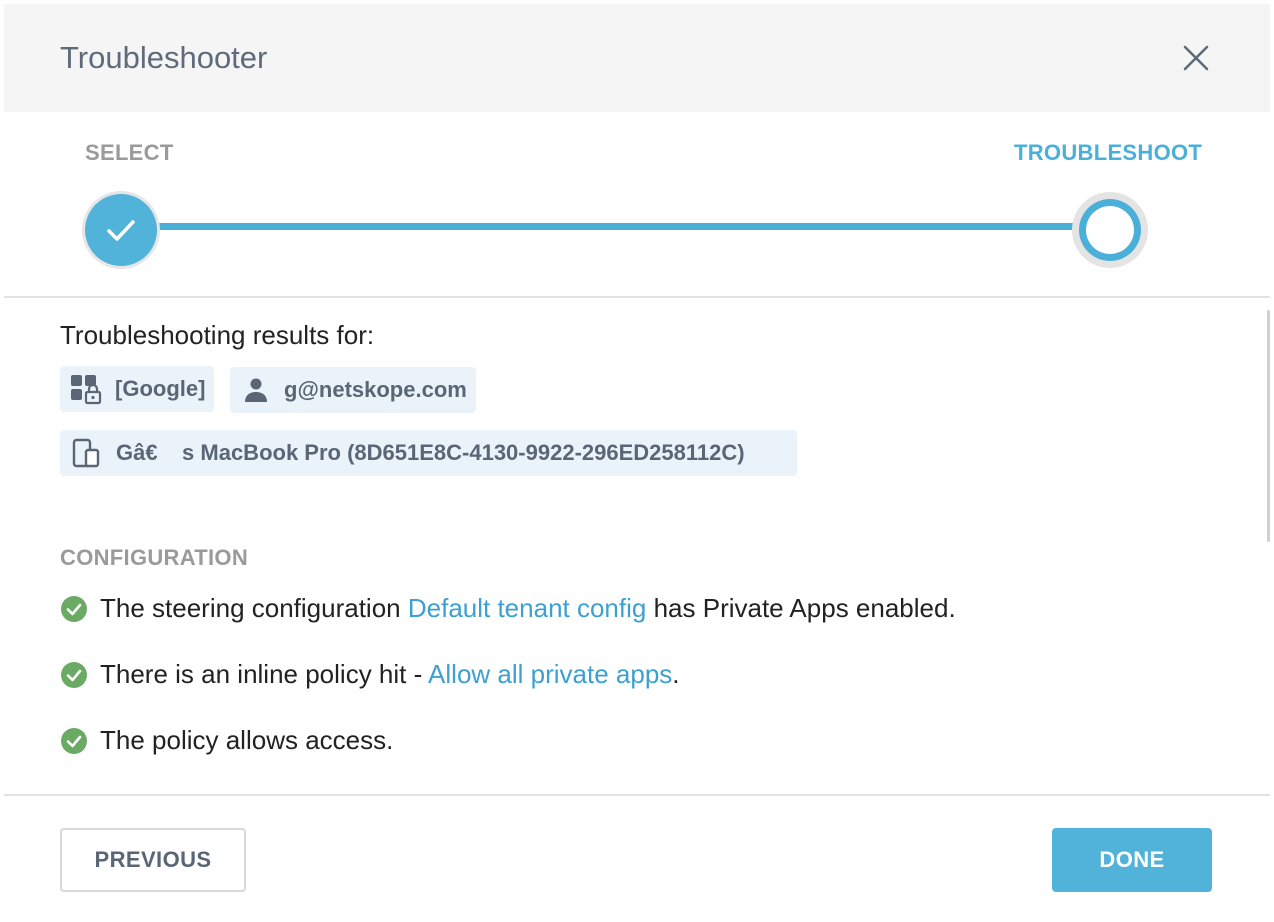 This screenshot has height=922, width=1274. Describe the element at coordinates (637, 58) in the screenshot. I see `dialog-header: Troubleshooter` at that location.